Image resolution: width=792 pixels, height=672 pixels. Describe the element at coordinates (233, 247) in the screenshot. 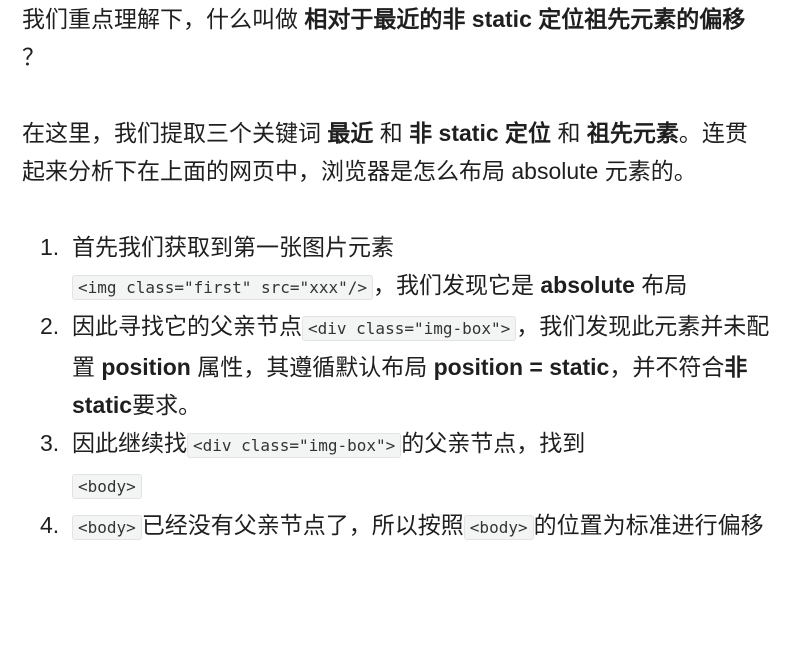

I see `text: 首先我们获取到第一张图片元素` at that location.